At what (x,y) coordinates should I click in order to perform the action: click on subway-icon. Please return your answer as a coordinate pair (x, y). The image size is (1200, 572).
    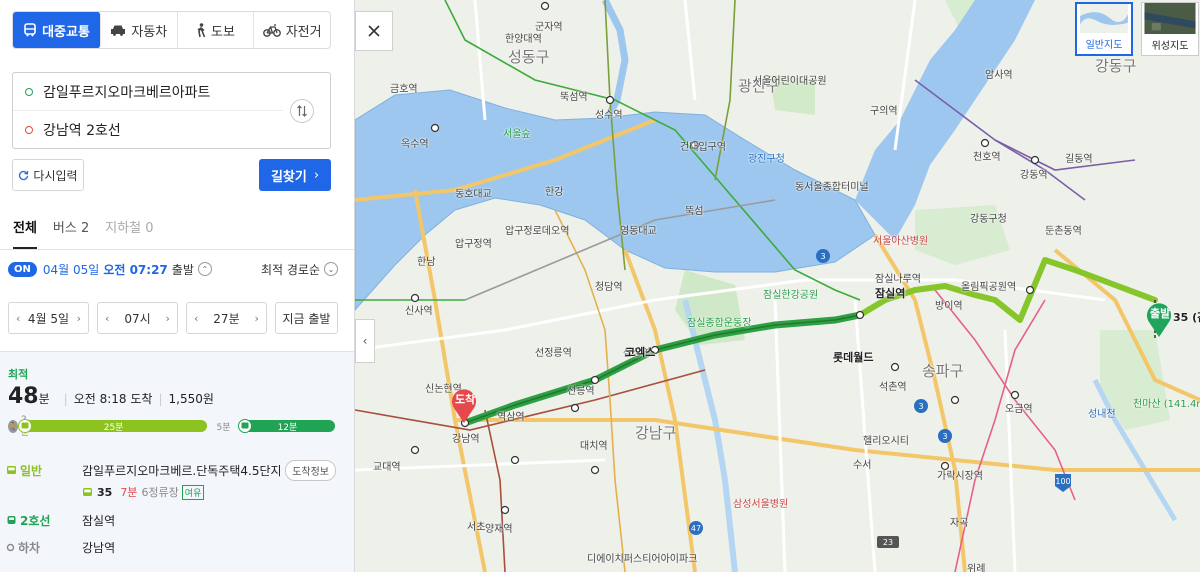
    Looking at the image, I should click on (244, 426).